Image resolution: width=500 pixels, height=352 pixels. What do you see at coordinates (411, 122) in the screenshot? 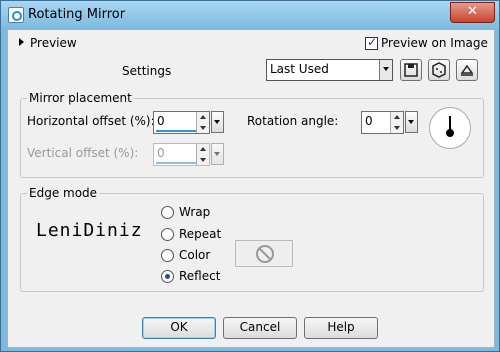
I see `rotation-angle-dropdown` at bounding box center [411, 122].